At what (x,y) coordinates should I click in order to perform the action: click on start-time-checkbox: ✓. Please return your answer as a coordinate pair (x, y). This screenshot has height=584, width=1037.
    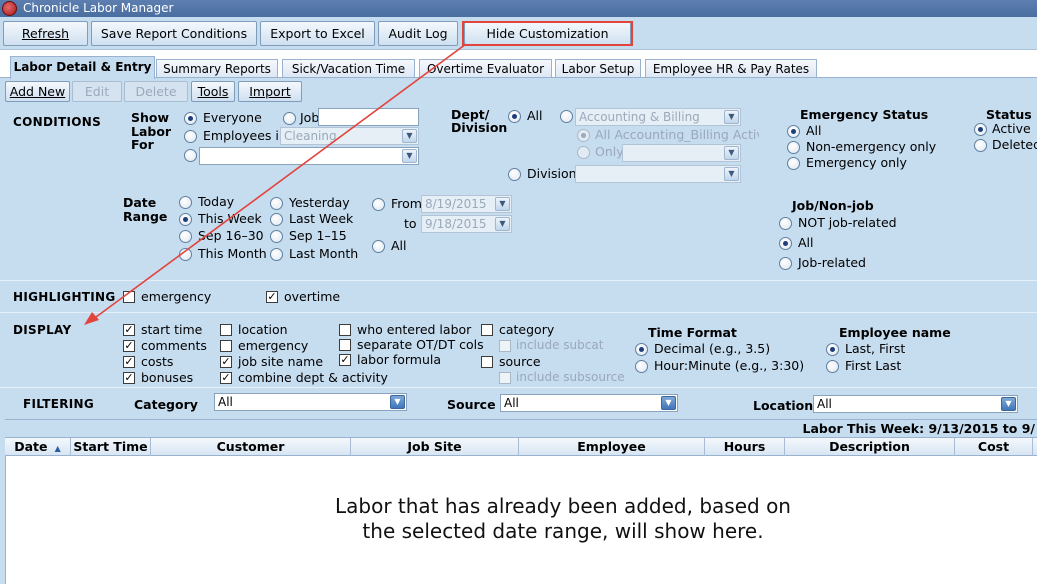
    Looking at the image, I should click on (129, 330).